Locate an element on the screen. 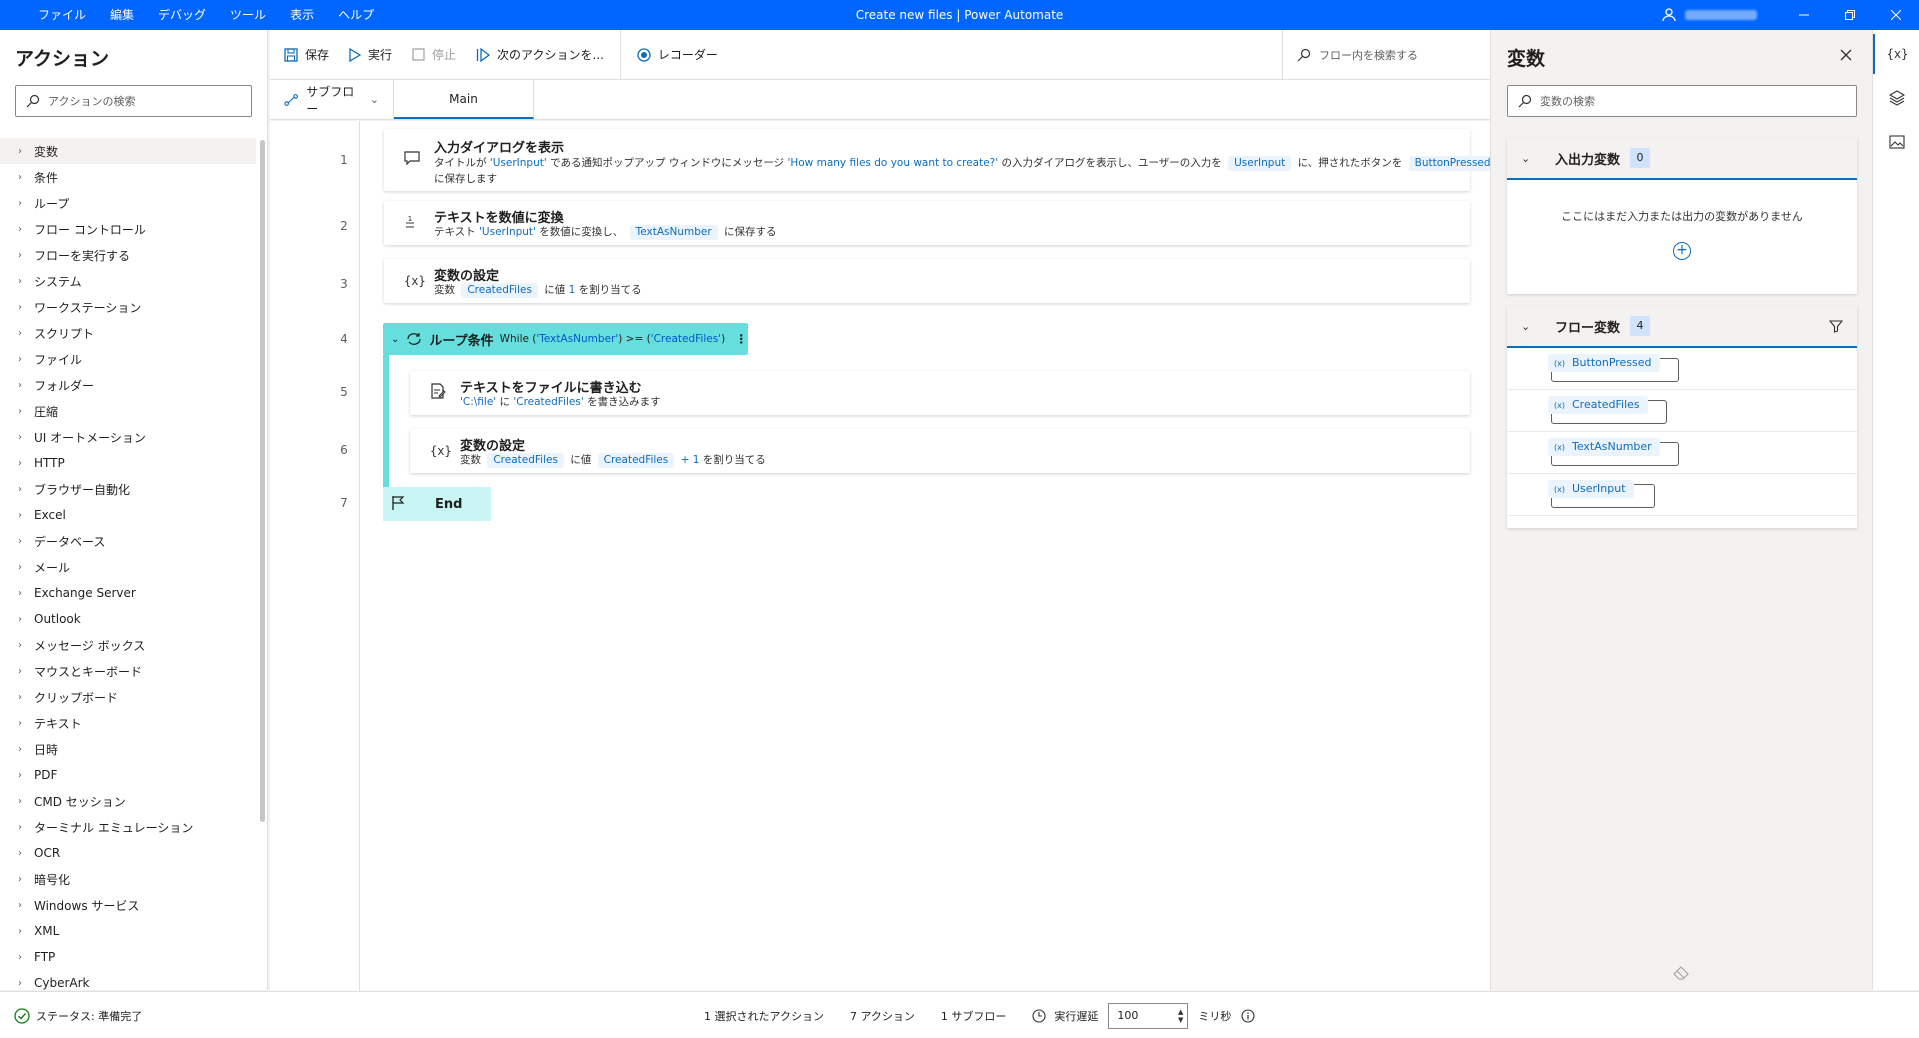 This screenshot has width=1919, height=1038. action-category-item: › ファイル is located at coordinates (128, 359).